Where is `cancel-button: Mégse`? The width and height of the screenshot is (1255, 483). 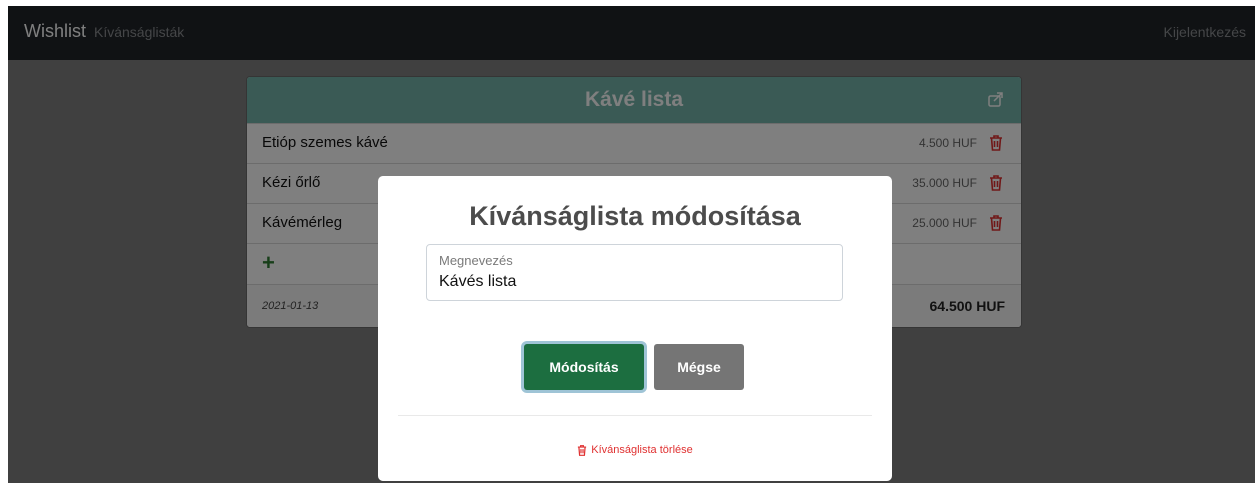
cancel-button: Mégse is located at coordinates (699, 367).